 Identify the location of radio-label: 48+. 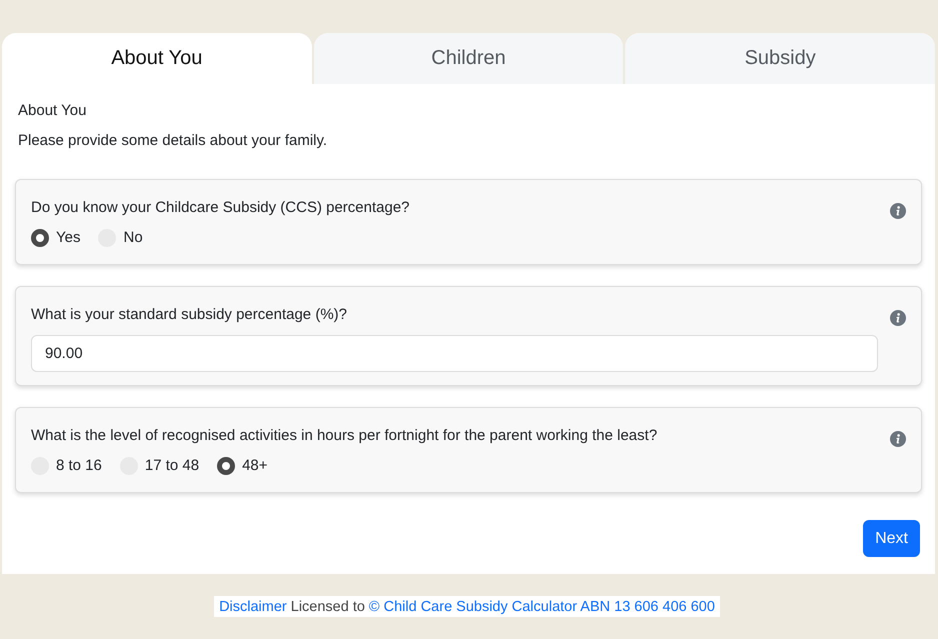
(255, 466).